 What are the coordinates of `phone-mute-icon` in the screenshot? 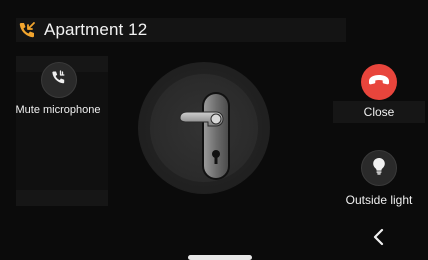 It's located at (59, 80).